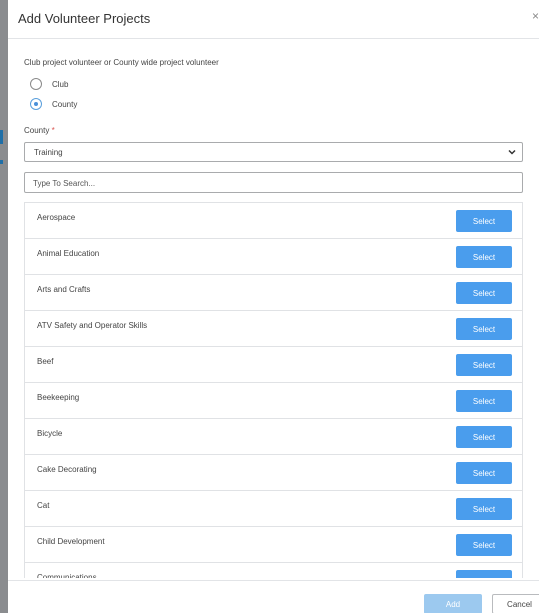 This screenshot has height=613, width=539. What do you see at coordinates (273, 596) in the screenshot?
I see `modal-footer: Add Cancel` at bounding box center [273, 596].